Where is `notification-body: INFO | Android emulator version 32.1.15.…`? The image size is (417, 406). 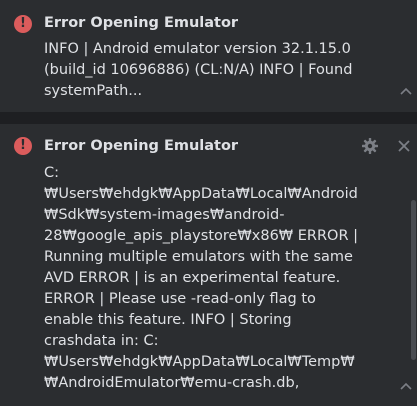 notification-body: INFO | Android emulator version 32.1.15.… is located at coordinates (198, 70).